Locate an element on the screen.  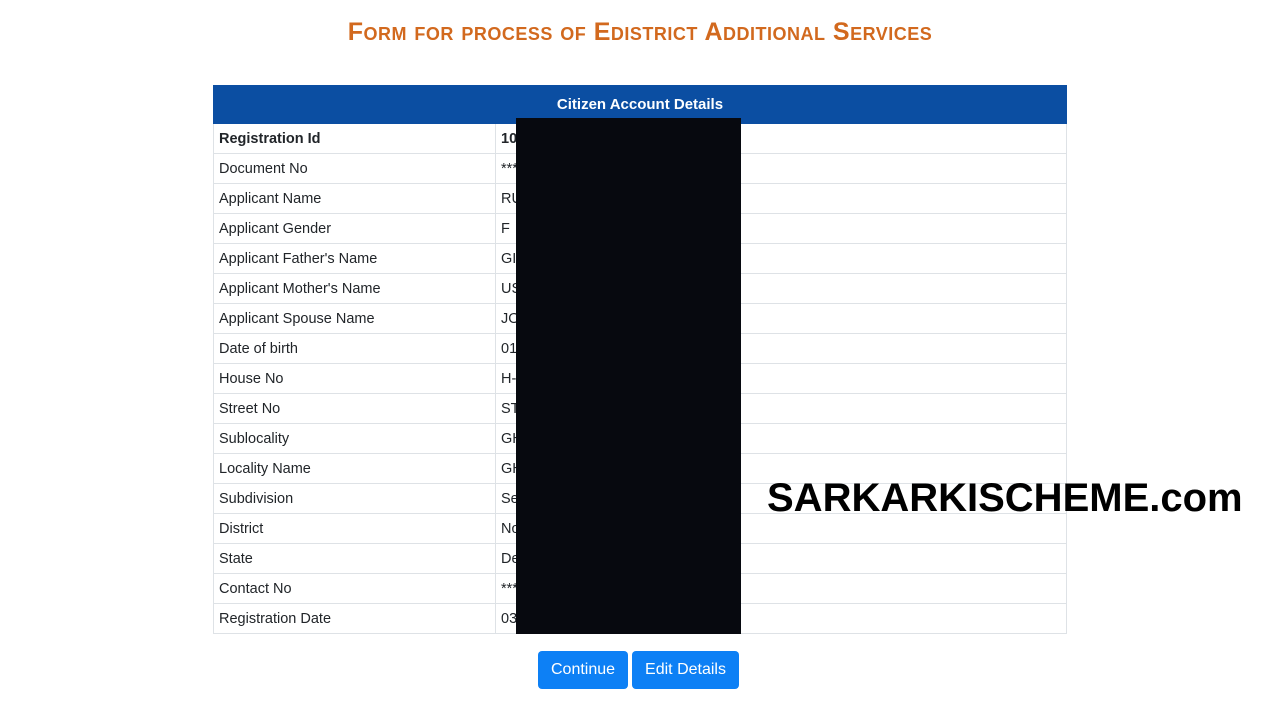
row-label: Subdivision is located at coordinates (354, 498).